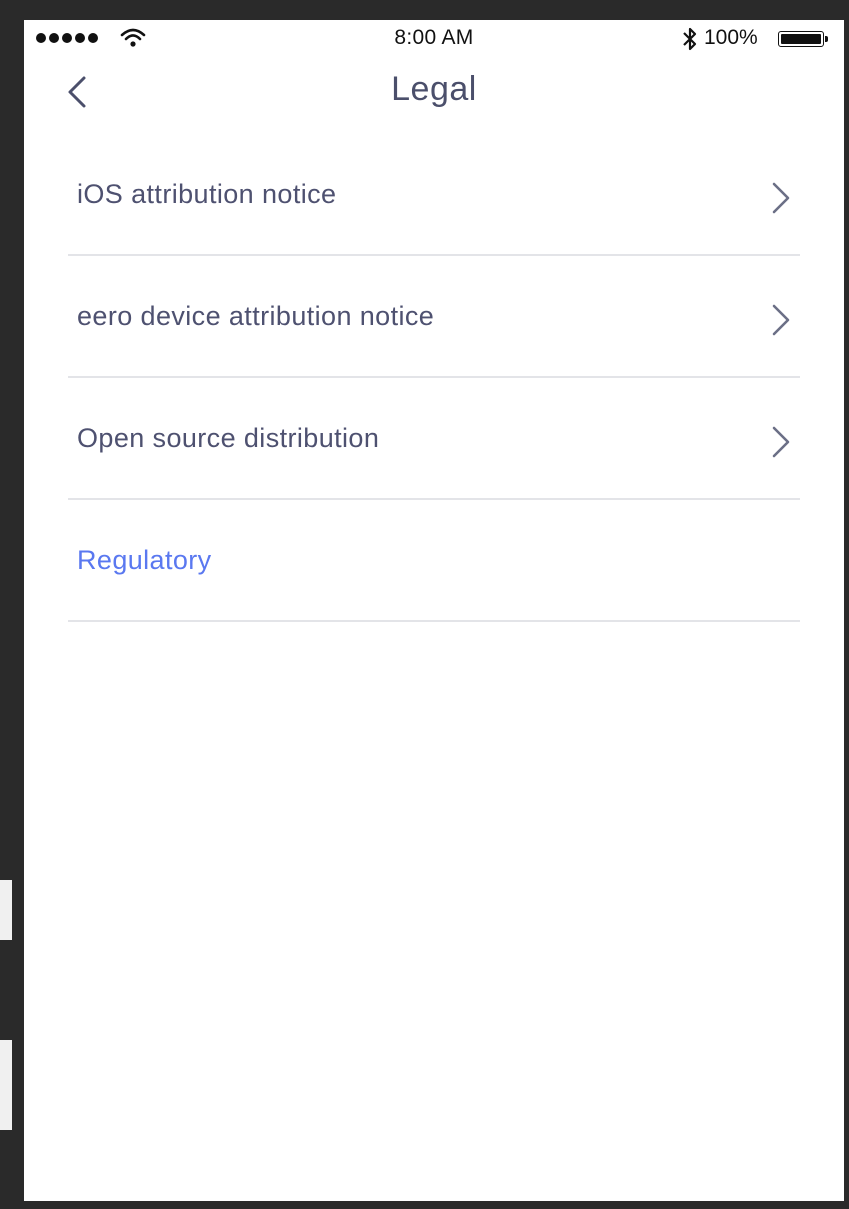 The height and width of the screenshot is (1209, 849). What do you see at coordinates (144, 560) in the screenshot?
I see `regulatory-link: Regulatory` at bounding box center [144, 560].